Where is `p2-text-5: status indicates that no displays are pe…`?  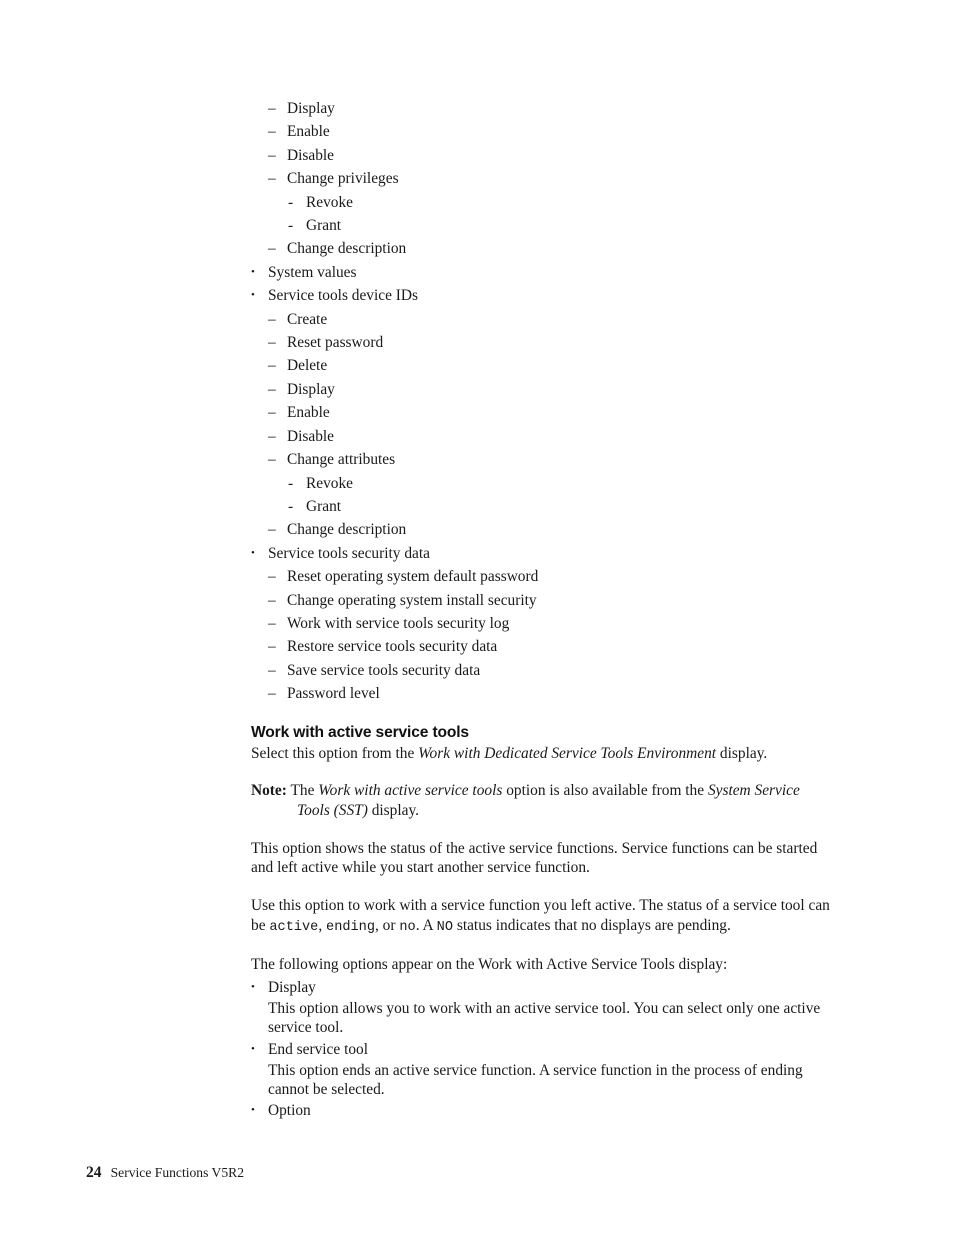
p2-text-5: status indicates that no displays are pe… is located at coordinates (591, 925).